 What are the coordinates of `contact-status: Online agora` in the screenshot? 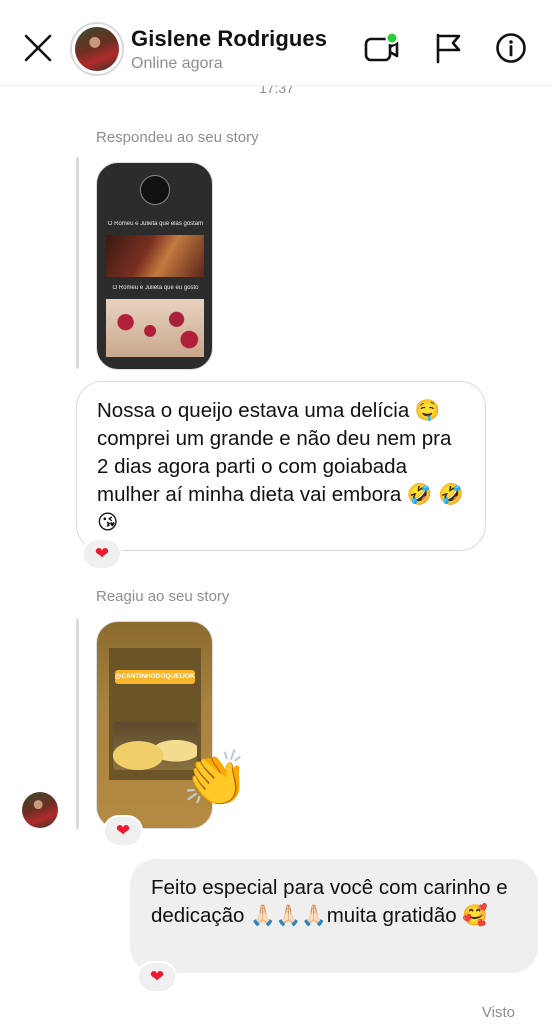 It's located at (177, 63).